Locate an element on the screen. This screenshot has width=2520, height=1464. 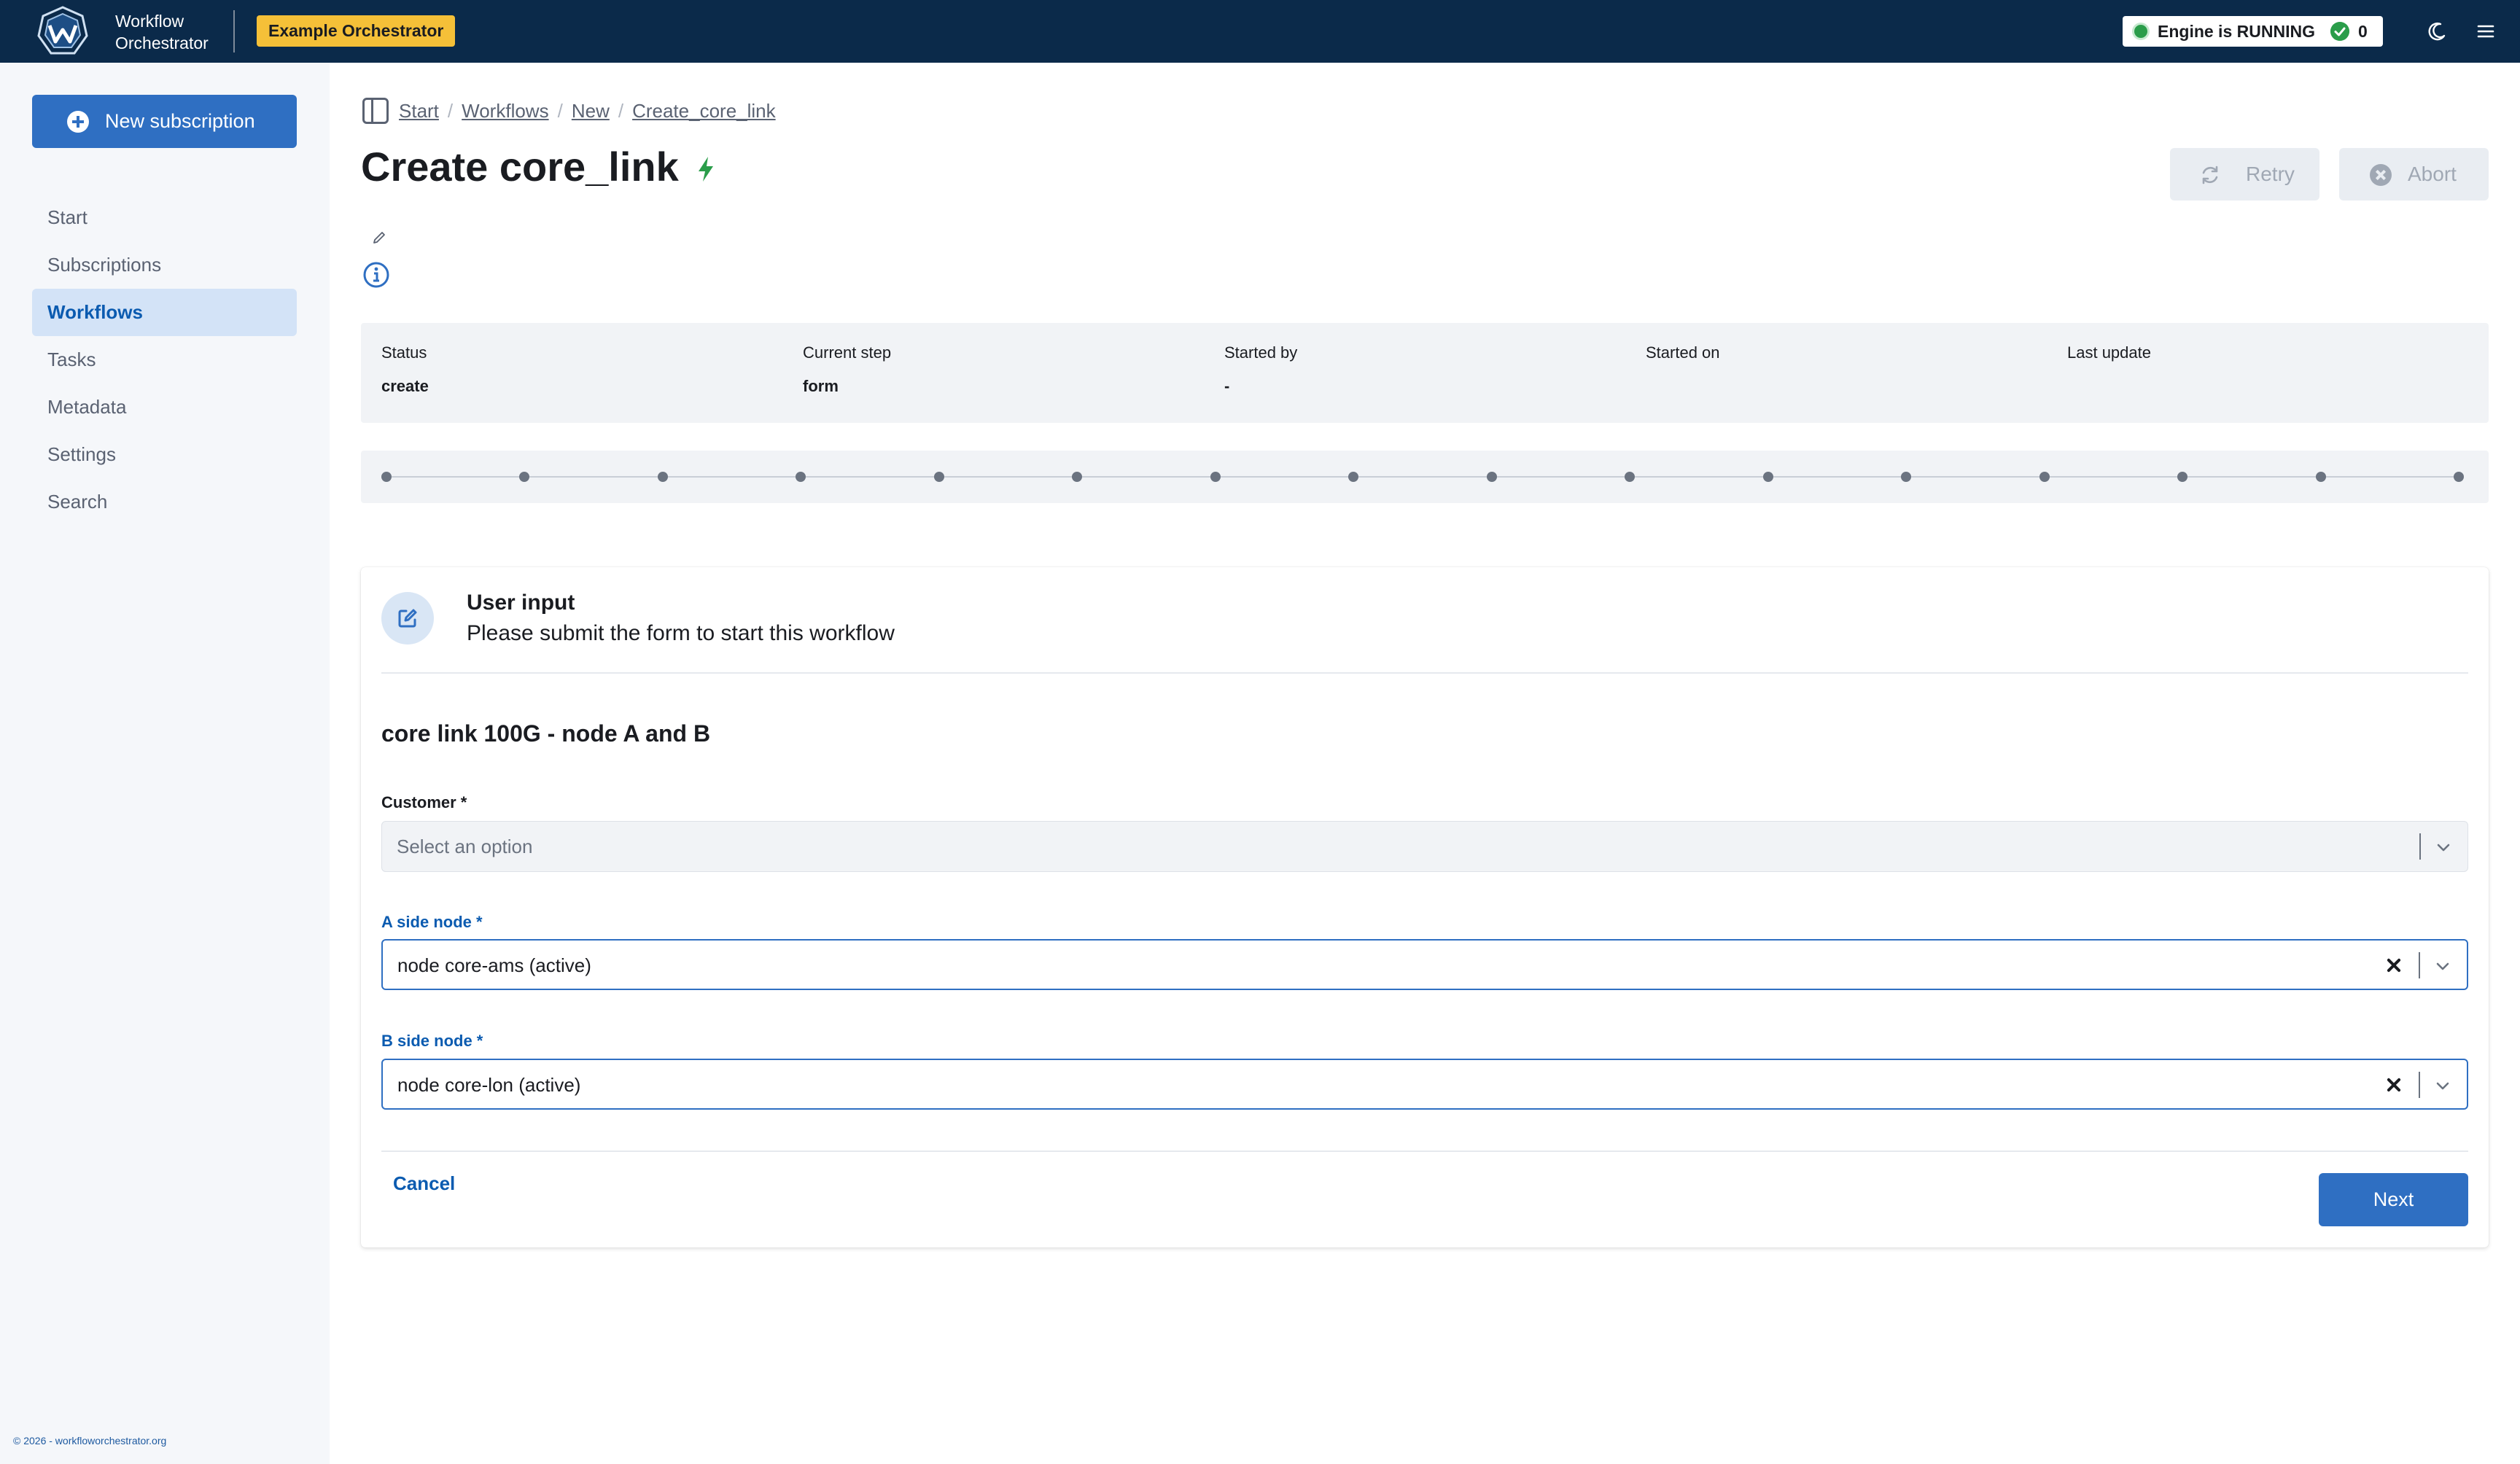
cancel-button: Cancel is located at coordinates (424, 1183).